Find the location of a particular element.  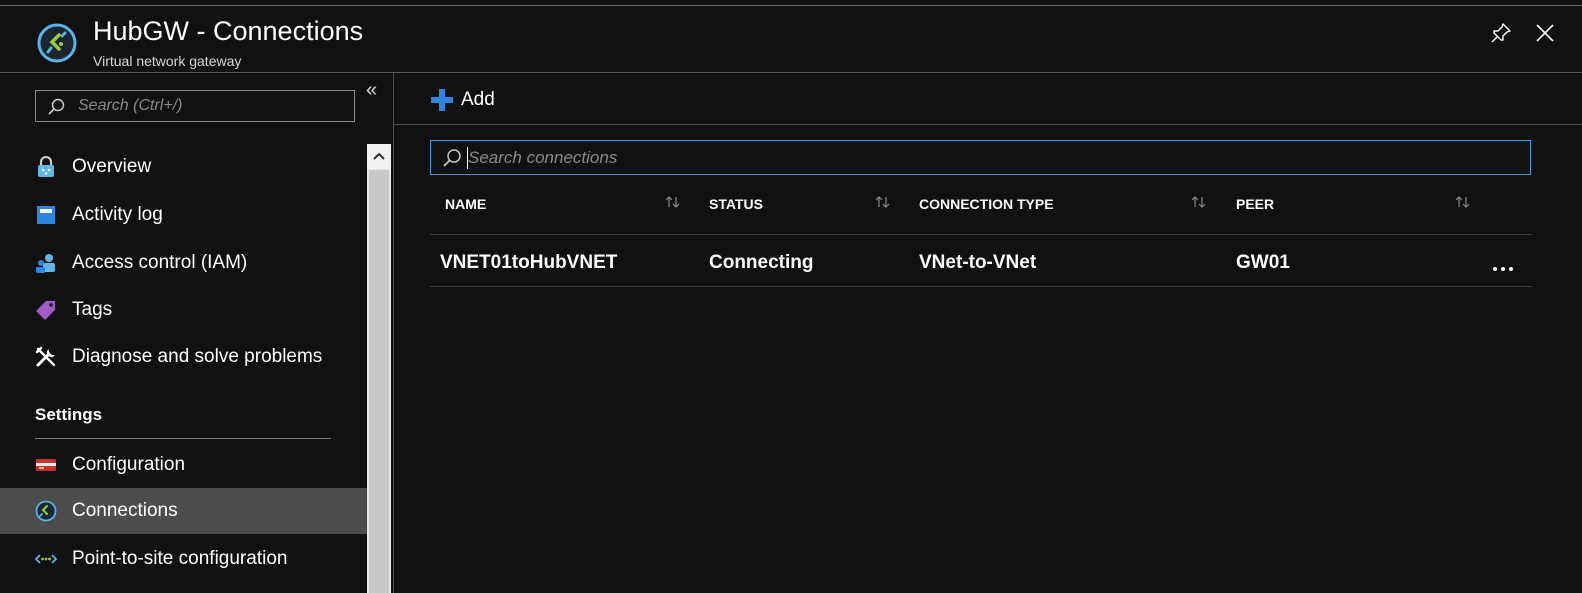

sidebar-search-input is located at coordinates (213, 106).